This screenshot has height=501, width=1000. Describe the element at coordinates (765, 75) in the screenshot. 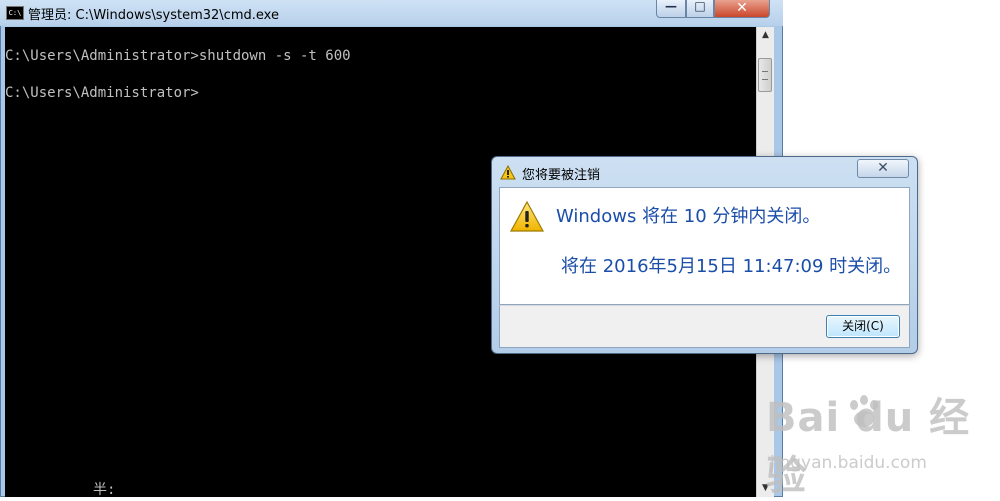

I see `scroll-thumb` at that location.